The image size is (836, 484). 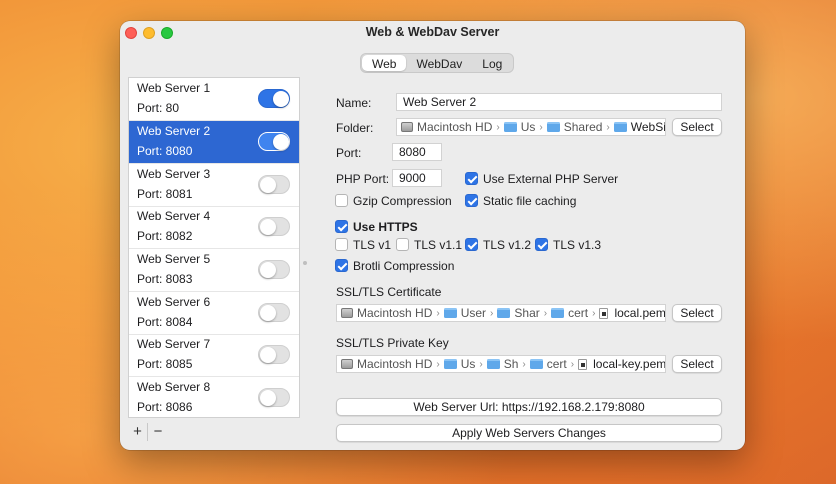 What do you see at coordinates (214, 355) in the screenshot?
I see `server-list-item: Web Server 7 Port: 8085` at bounding box center [214, 355].